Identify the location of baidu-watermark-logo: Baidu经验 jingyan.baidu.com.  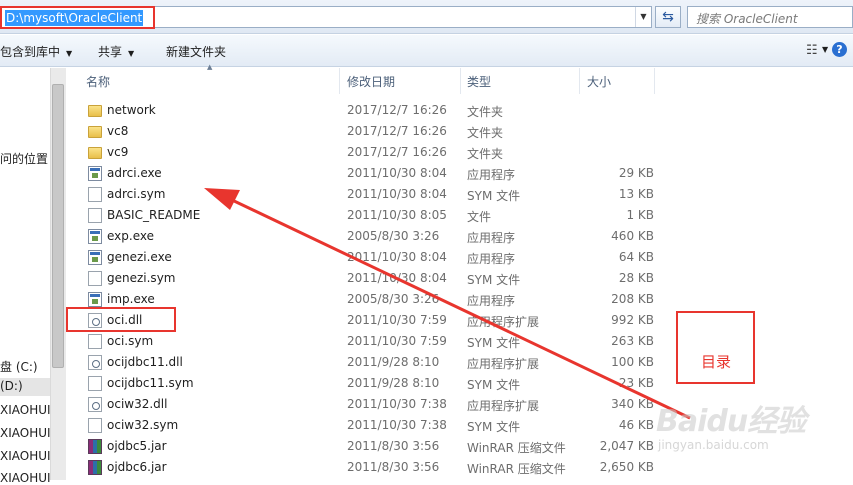
(751, 427).